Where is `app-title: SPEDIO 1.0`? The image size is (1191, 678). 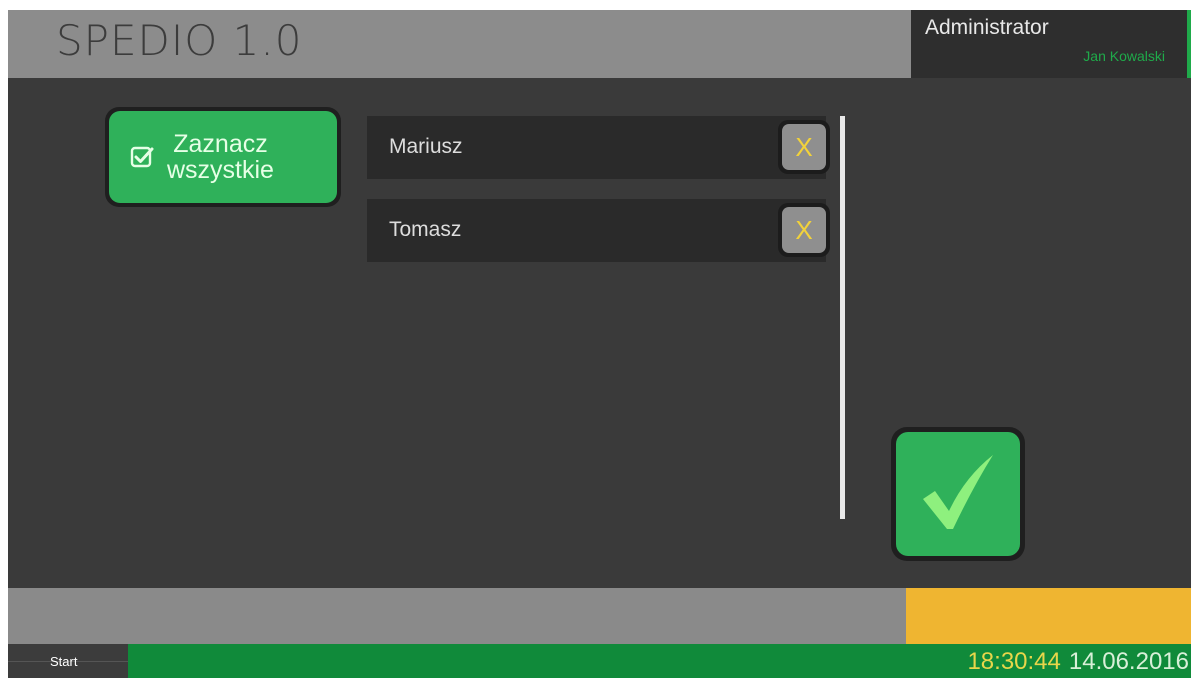 app-title: SPEDIO 1.0 is located at coordinates (179, 40).